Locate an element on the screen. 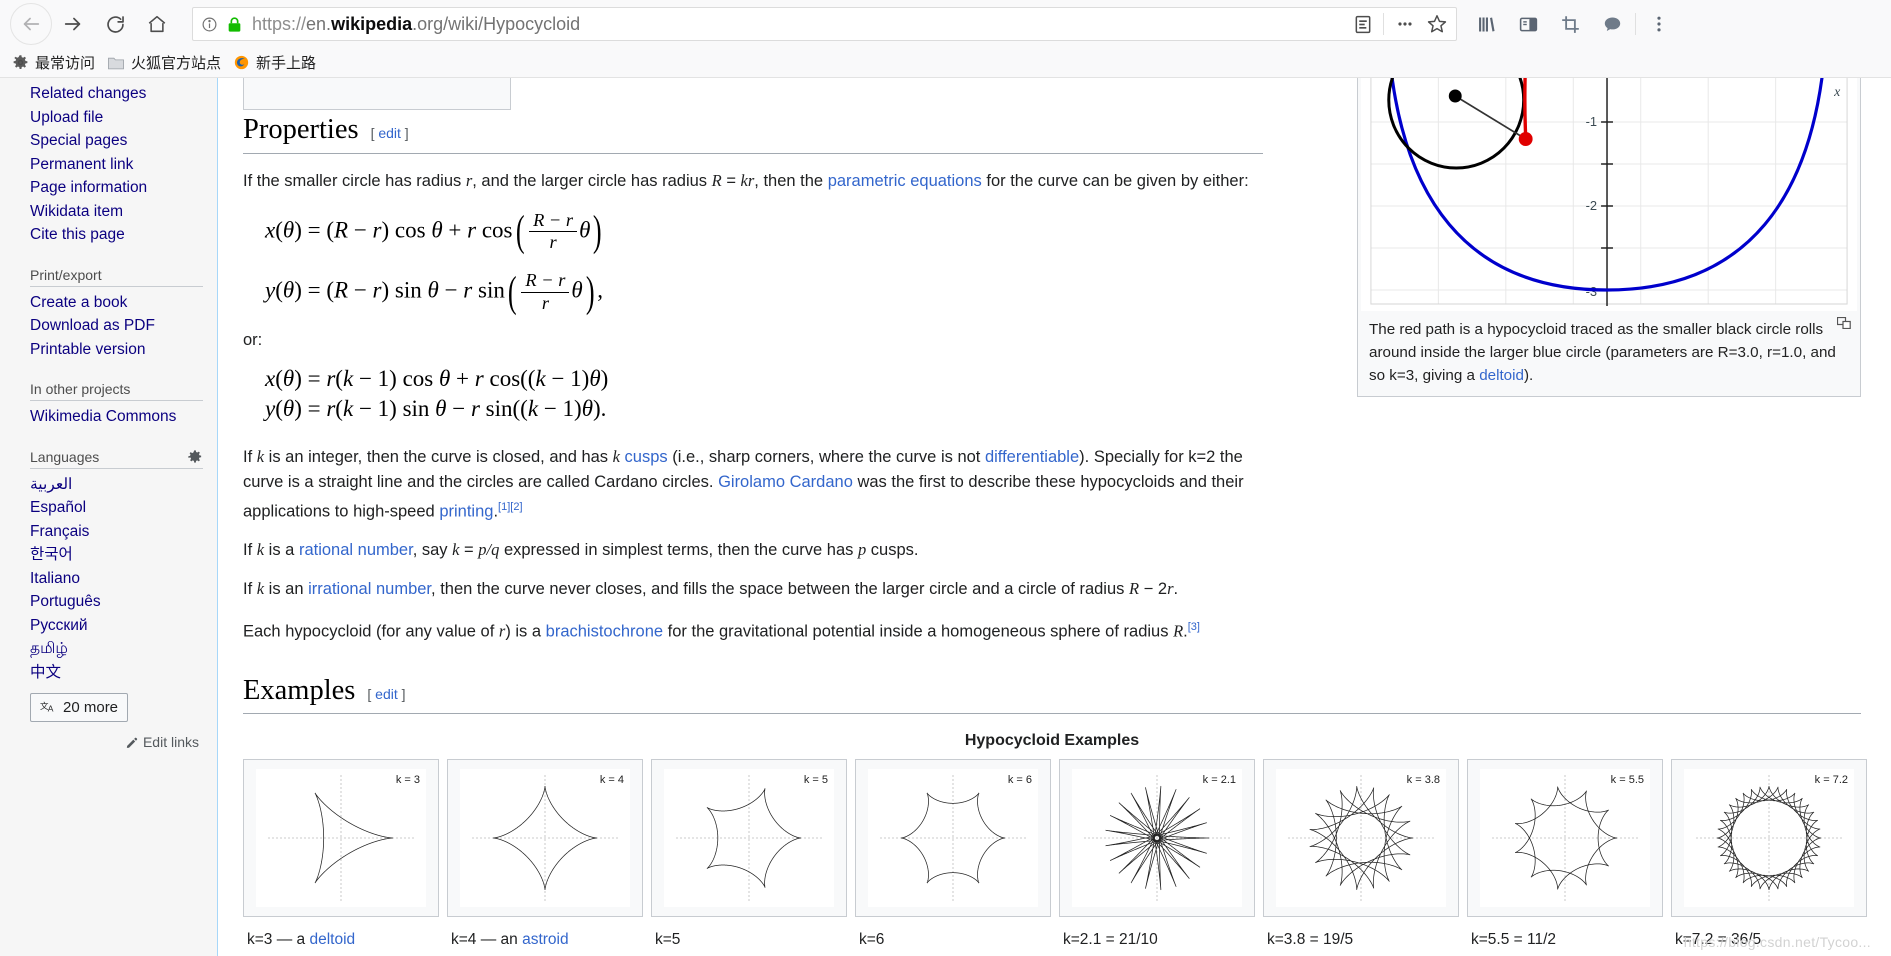  sidebar-tool-link-5: Wikidata item is located at coordinates (116, 212).